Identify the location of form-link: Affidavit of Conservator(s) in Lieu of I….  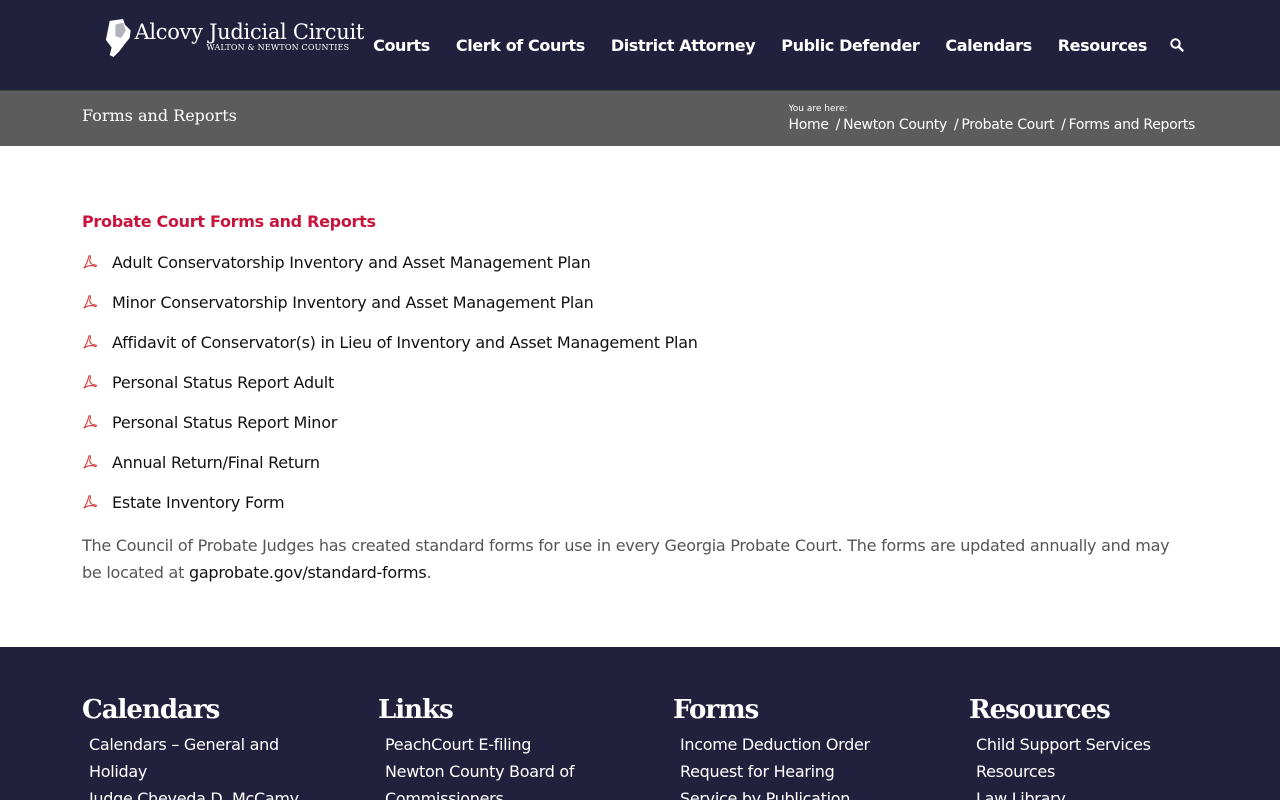
(405, 342).